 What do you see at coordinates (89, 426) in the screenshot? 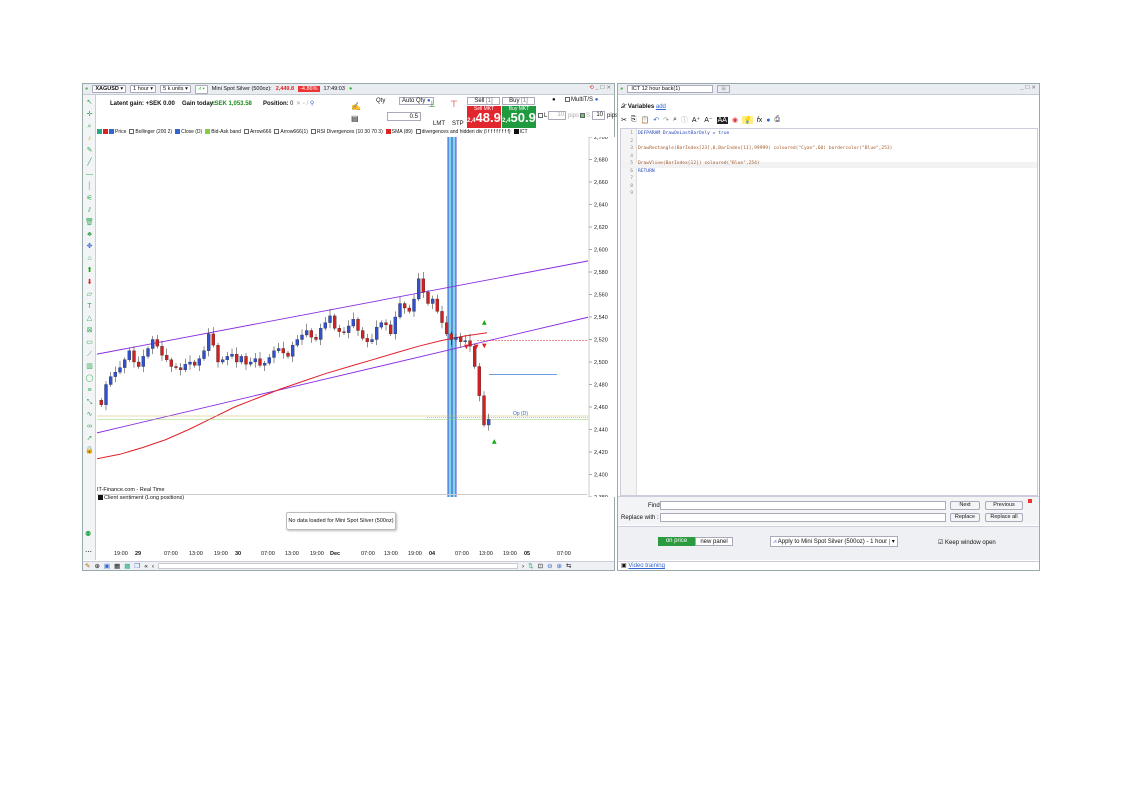
I see `link-icon: ∞` at bounding box center [89, 426].